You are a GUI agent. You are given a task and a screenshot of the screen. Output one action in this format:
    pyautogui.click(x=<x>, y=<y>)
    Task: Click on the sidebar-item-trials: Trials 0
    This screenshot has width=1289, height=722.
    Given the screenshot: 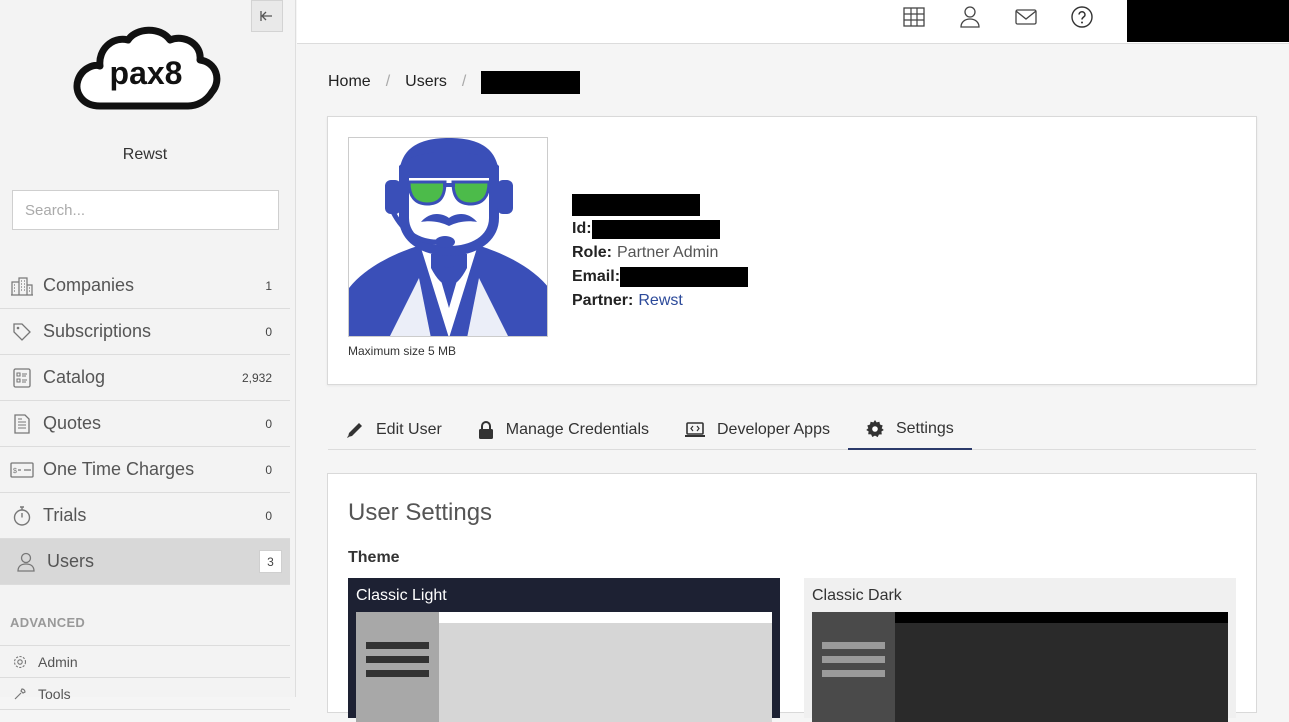 What is the action you would take?
    pyautogui.click(x=145, y=516)
    